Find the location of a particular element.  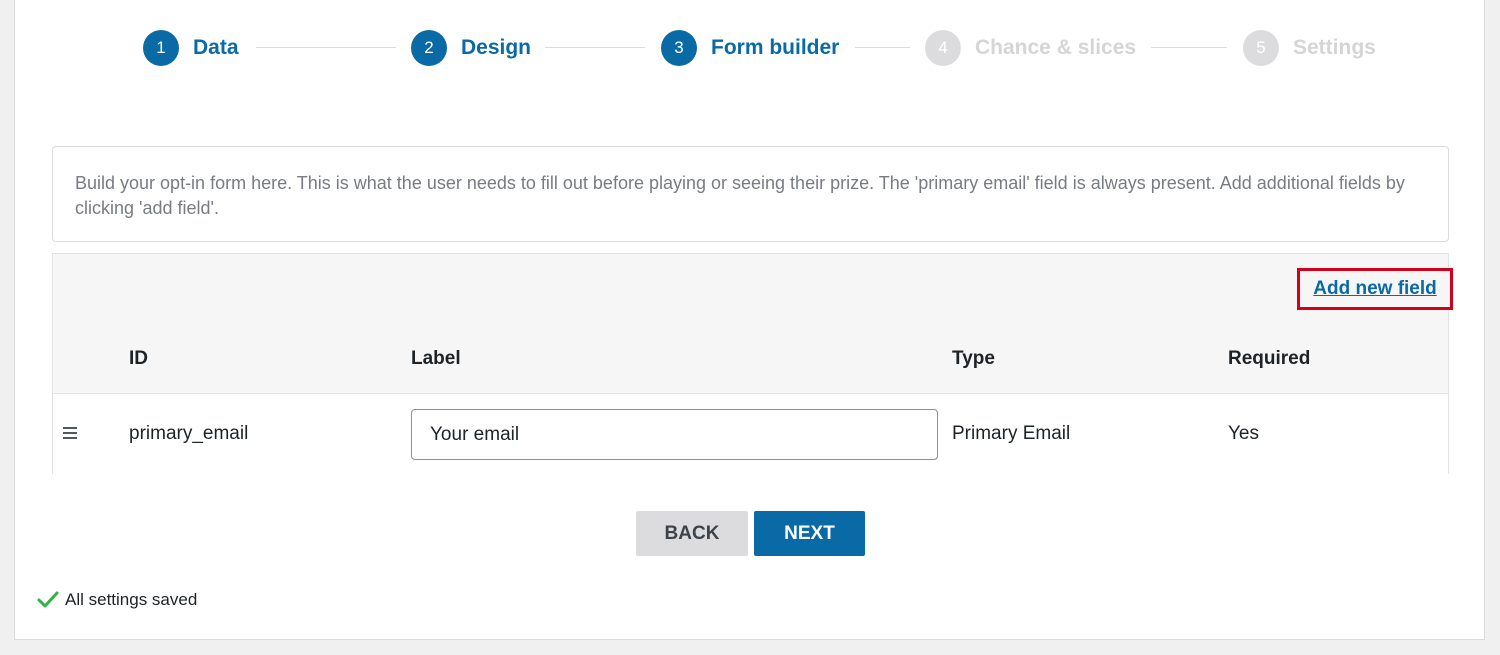

step-label: Data is located at coordinates (216, 47).